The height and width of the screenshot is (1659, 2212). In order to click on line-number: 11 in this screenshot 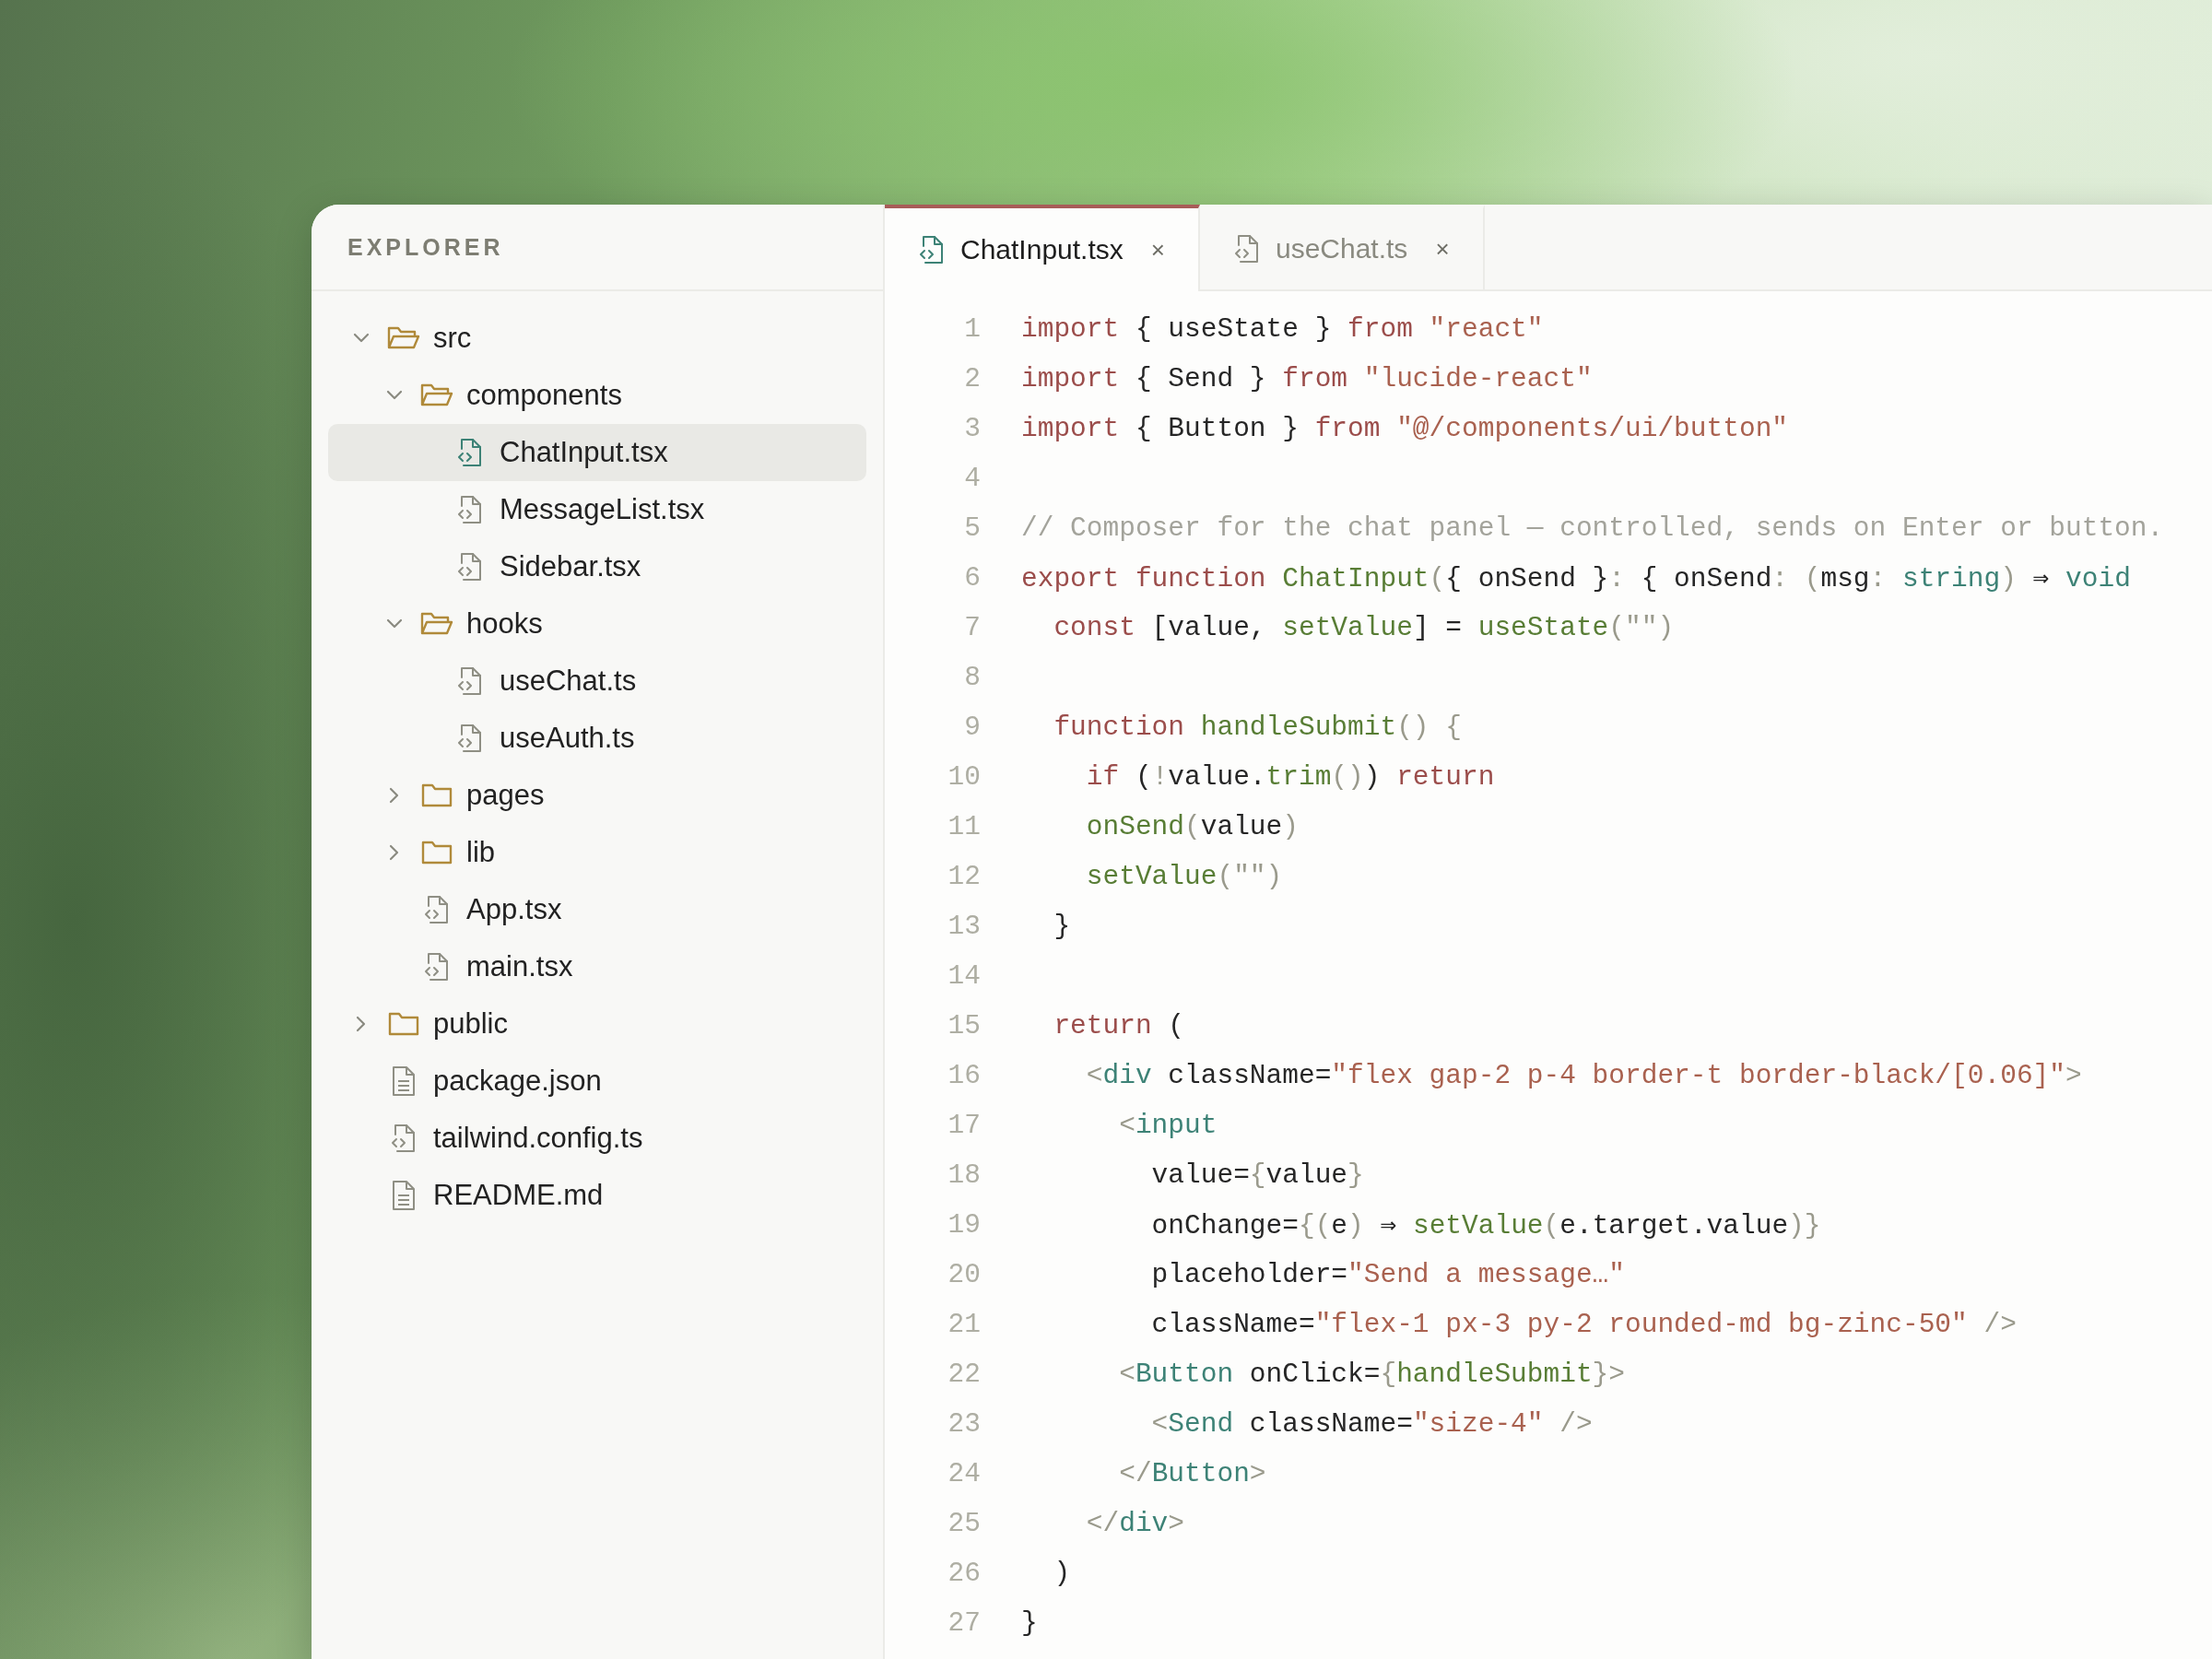, I will do `click(964, 826)`.